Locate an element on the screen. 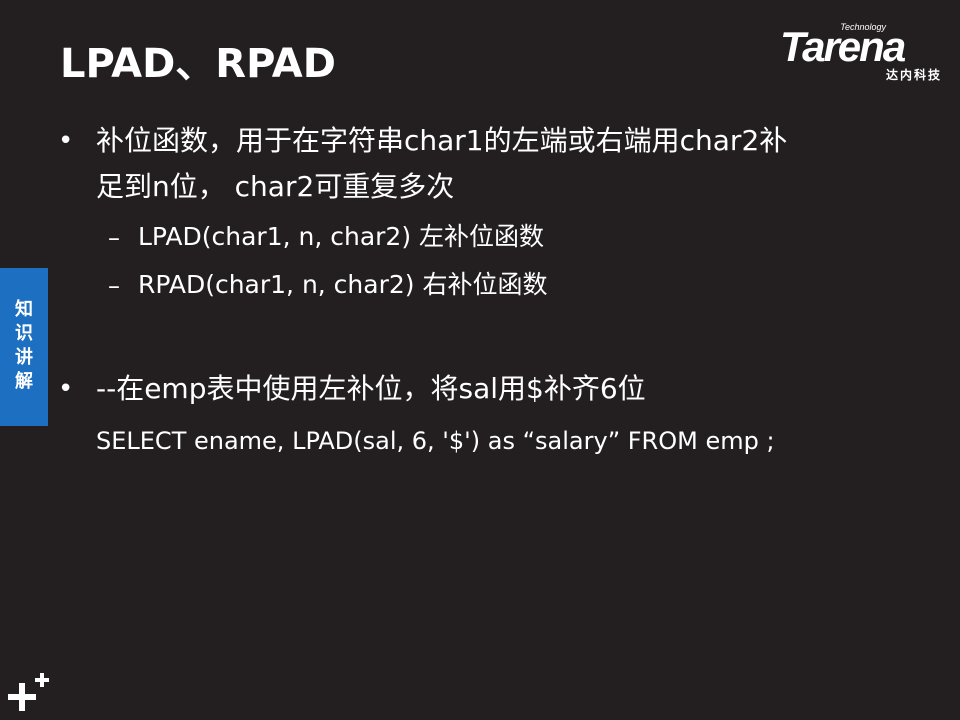  side-tab-knowledge: 知识讲解 is located at coordinates (24, 347).